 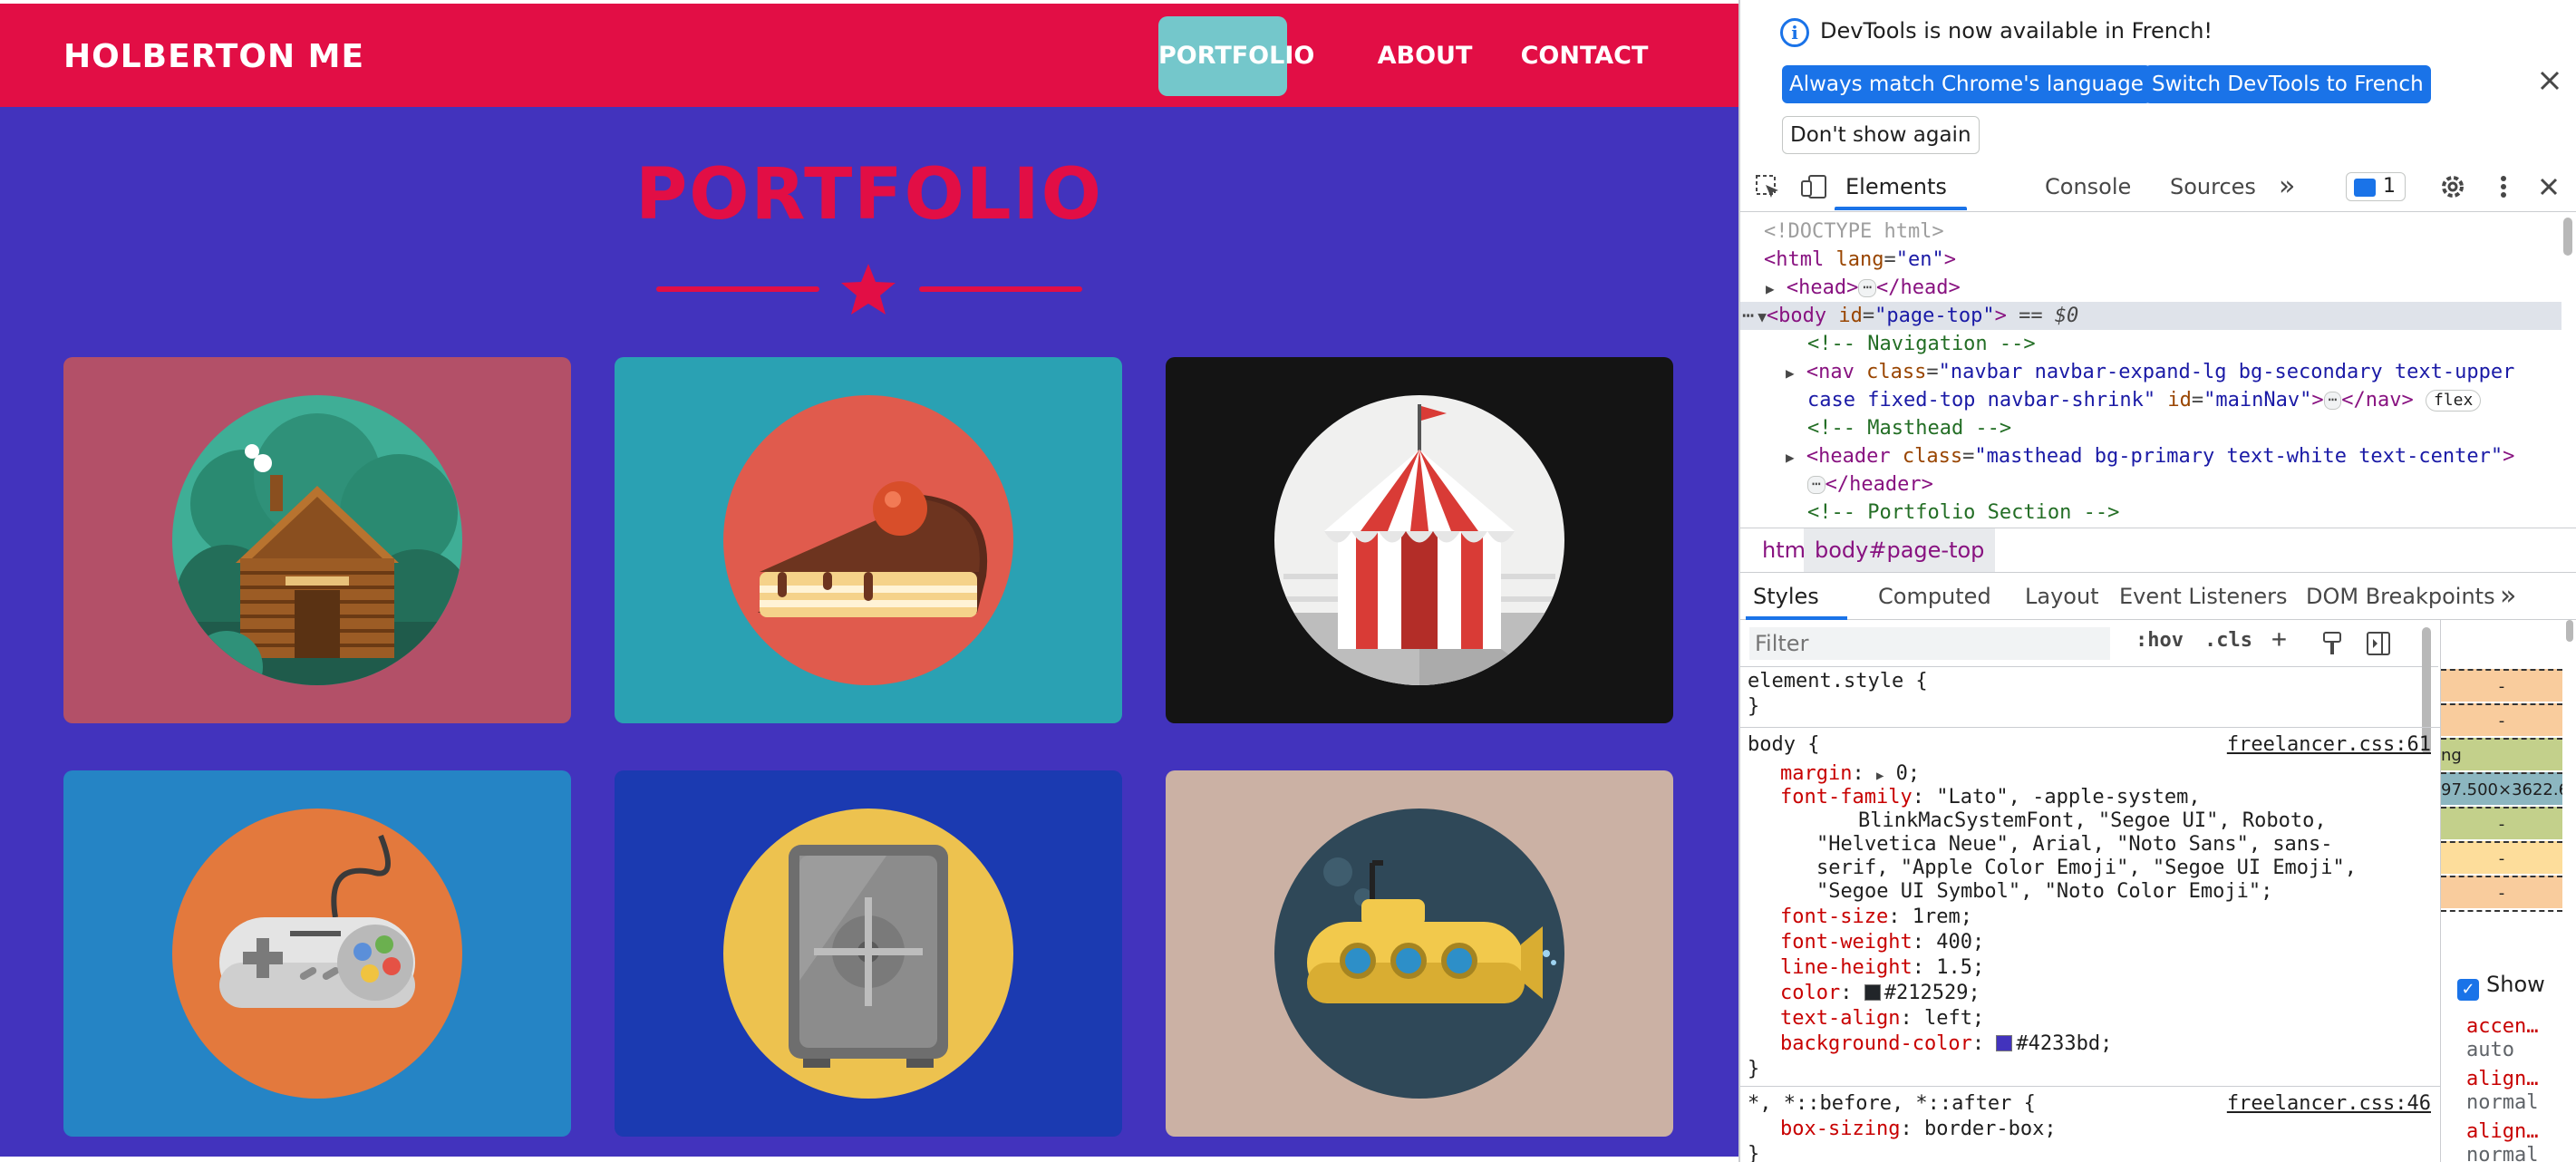 What do you see at coordinates (317, 953) in the screenshot?
I see `portfolio-card-controller` at bounding box center [317, 953].